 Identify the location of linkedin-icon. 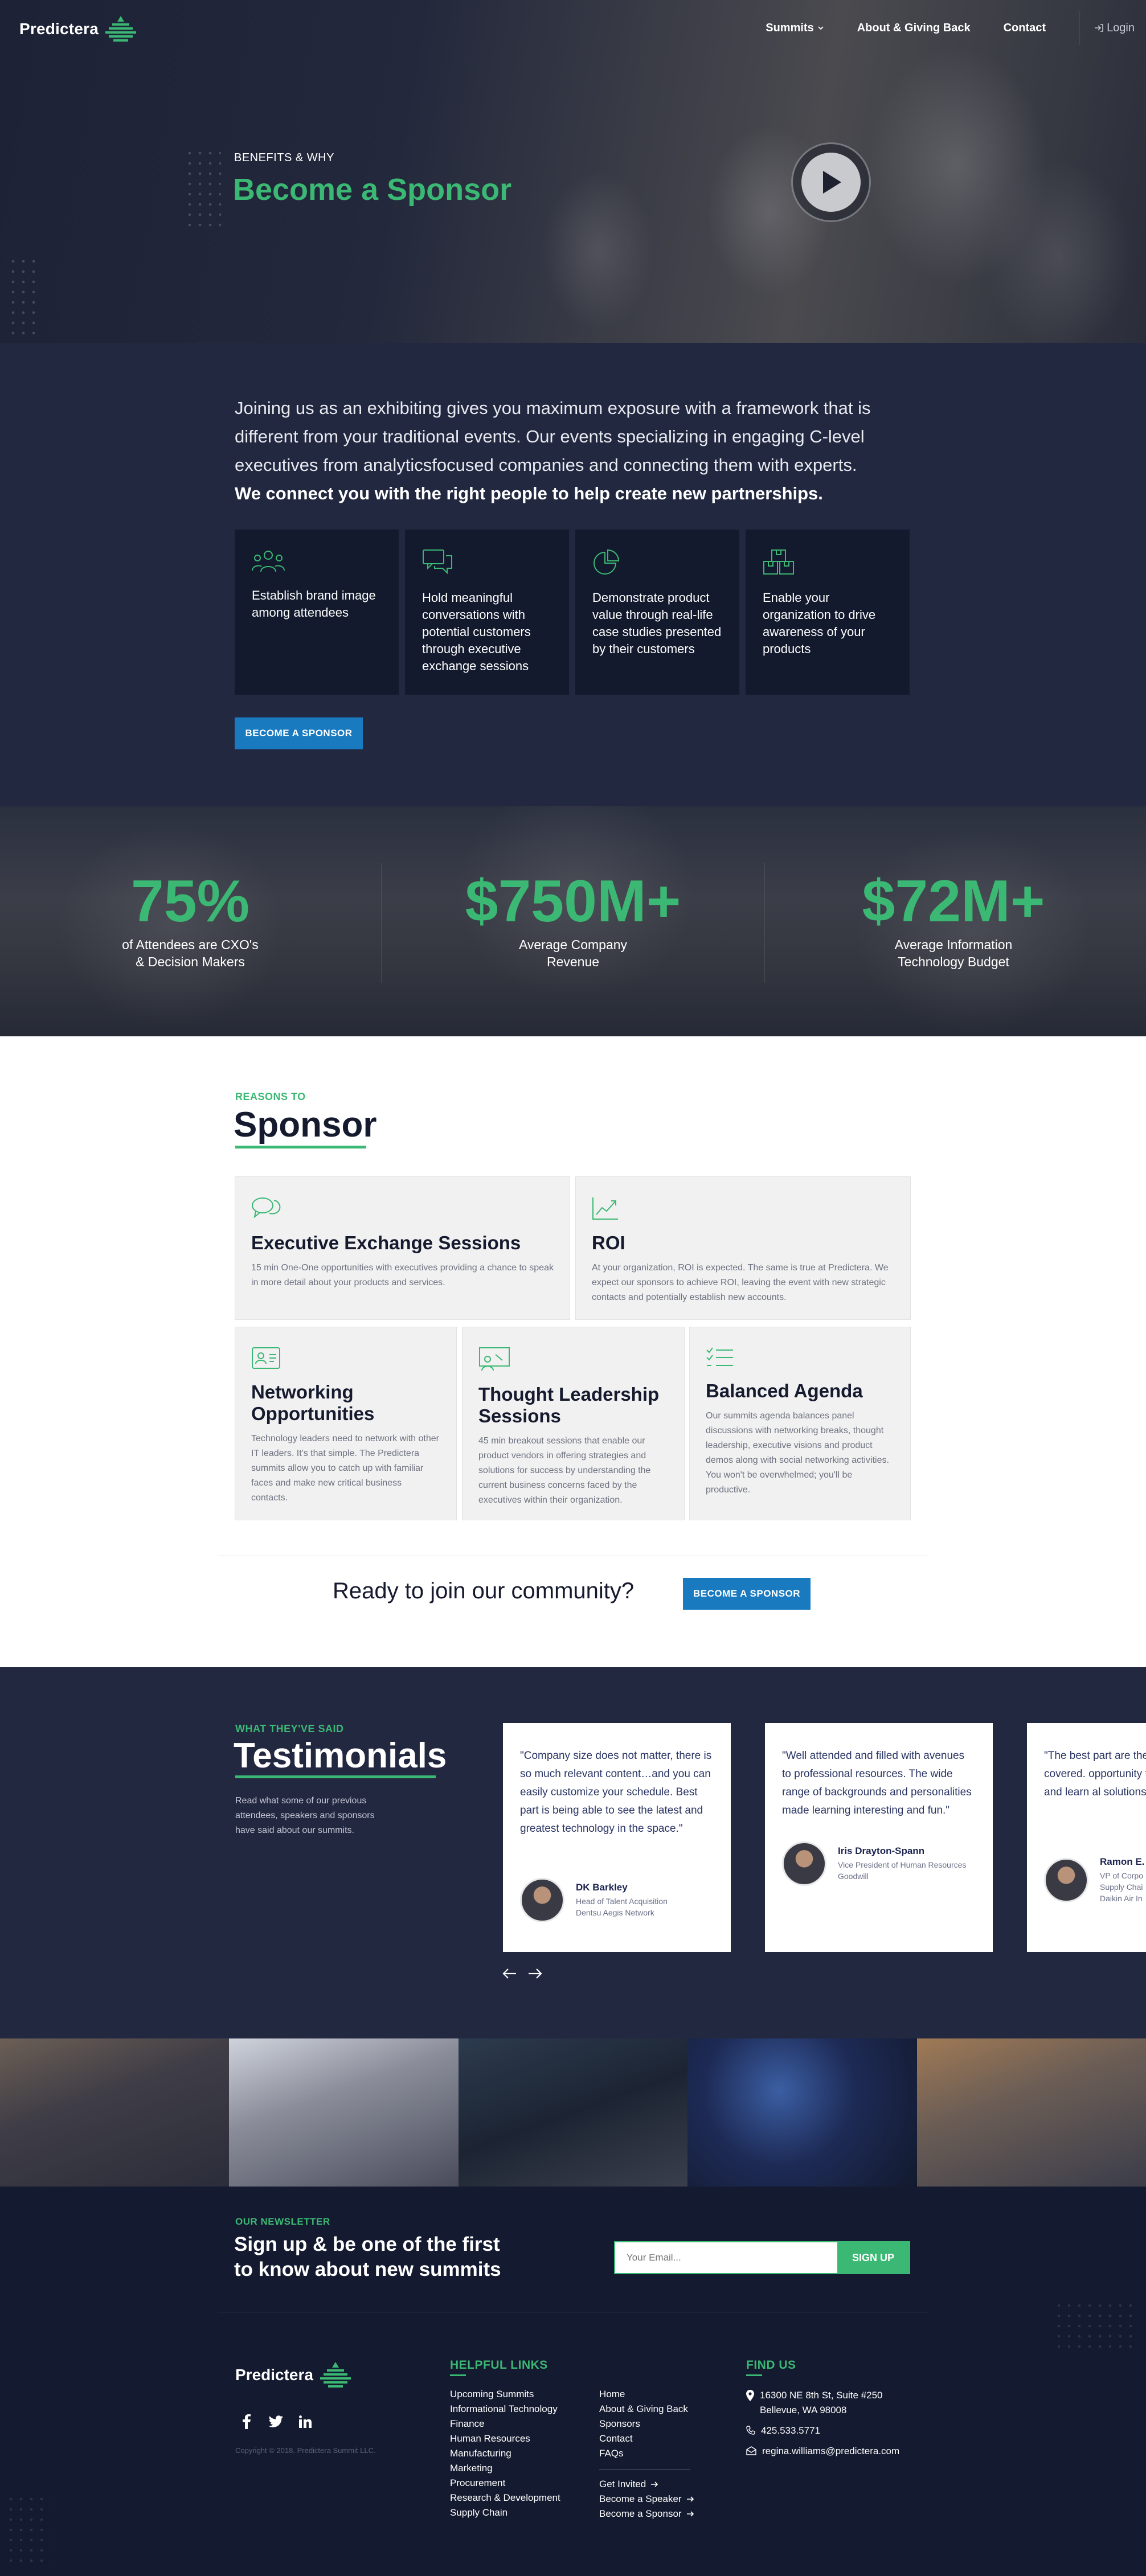
(305, 2422).